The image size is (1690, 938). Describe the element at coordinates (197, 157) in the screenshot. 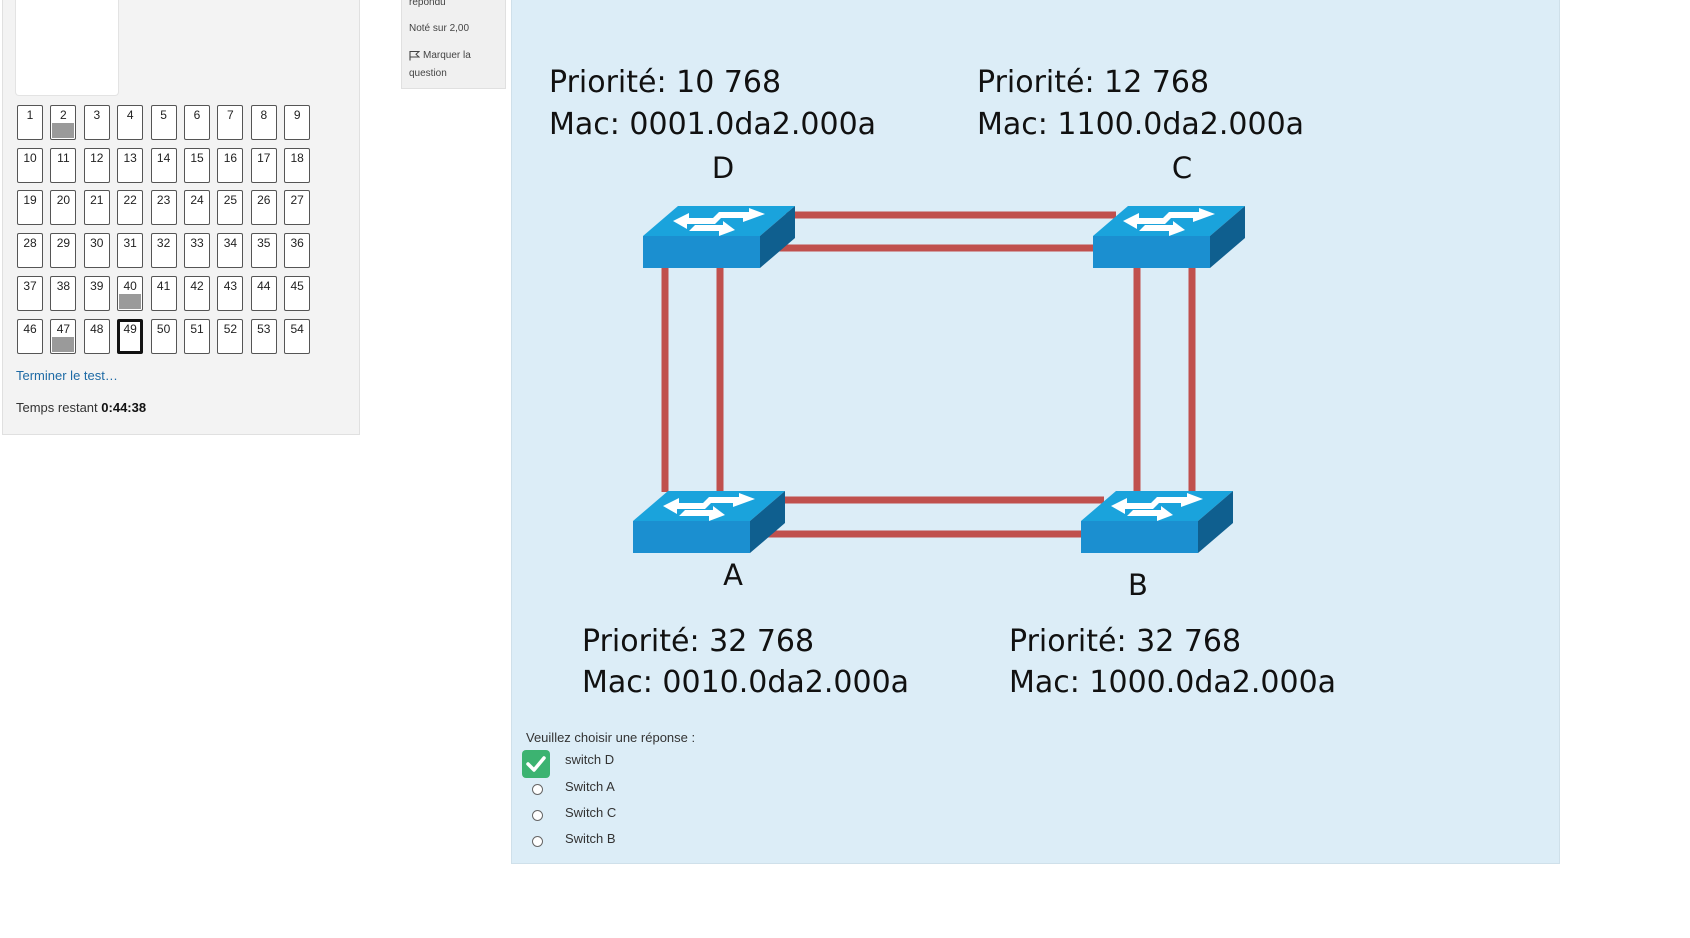

I see `question-number: 15` at that location.